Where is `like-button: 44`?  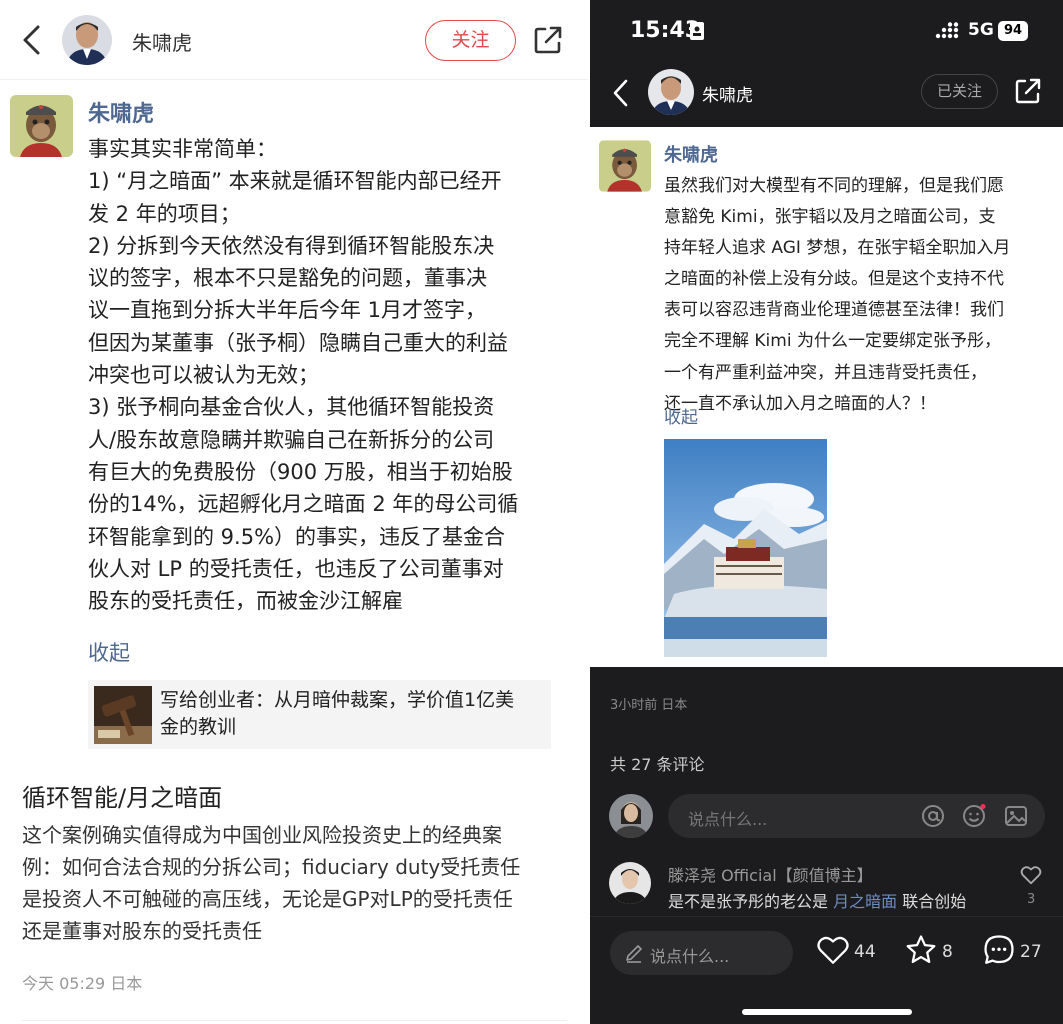 like-button: 44 is located at coordinates (848, 951).